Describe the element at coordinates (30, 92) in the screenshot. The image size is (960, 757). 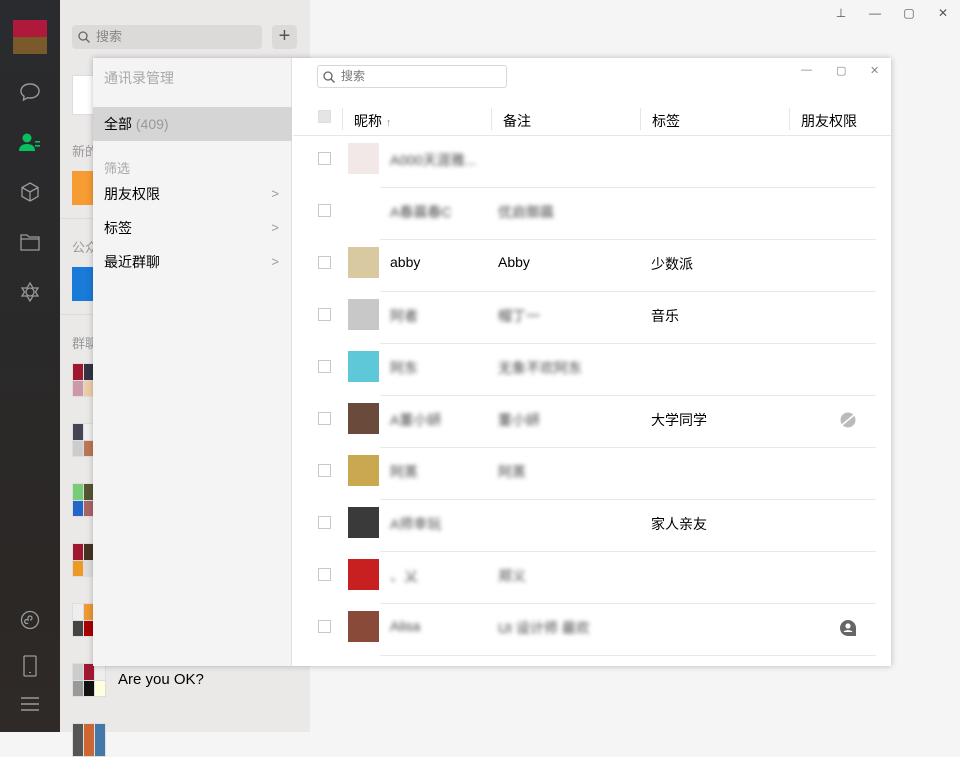
I see `chat-icon` at that location.